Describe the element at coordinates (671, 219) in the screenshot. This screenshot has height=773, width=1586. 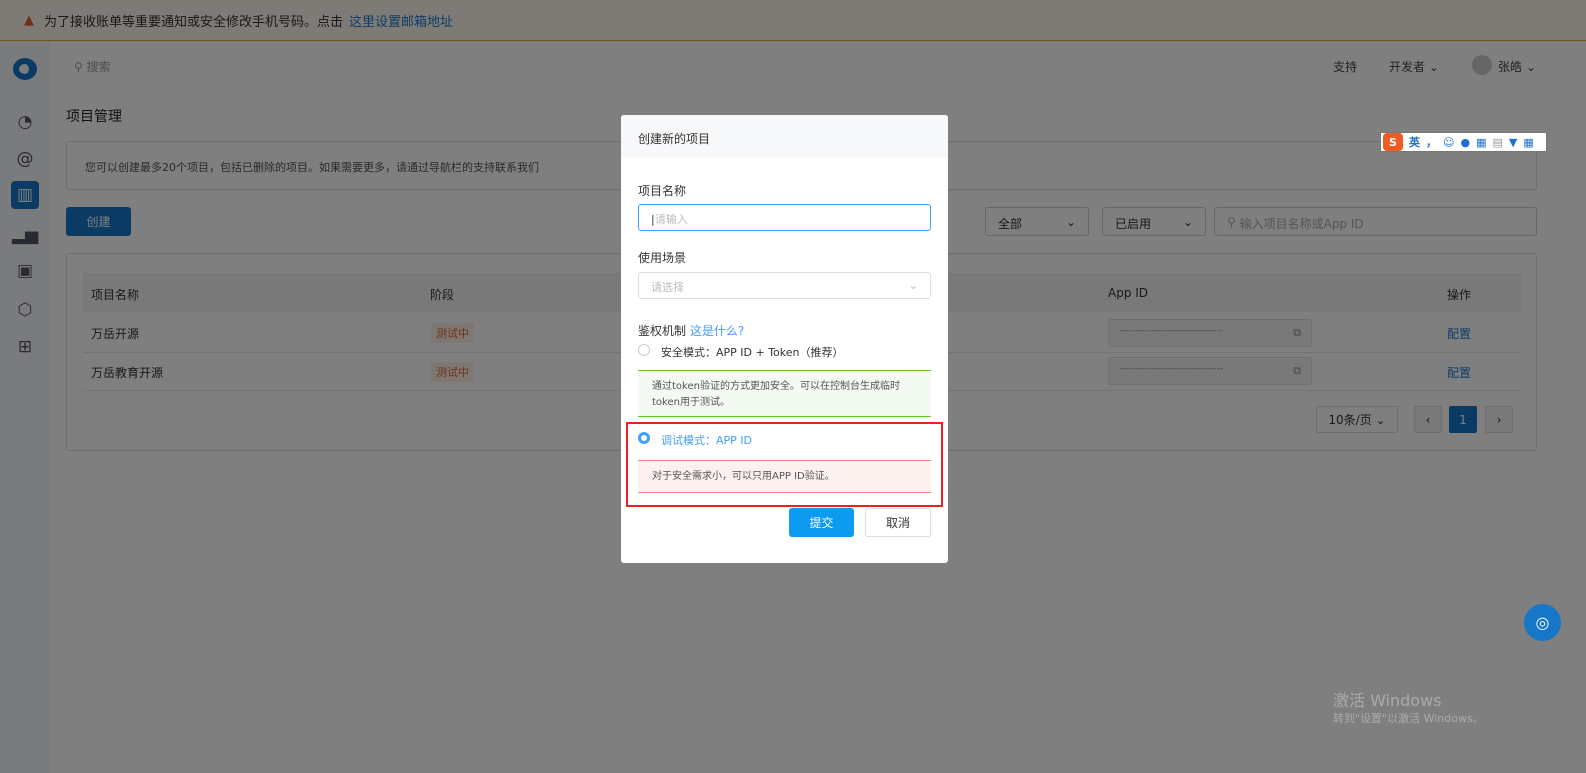
I see `name-placeholder: 请输入` at that location.